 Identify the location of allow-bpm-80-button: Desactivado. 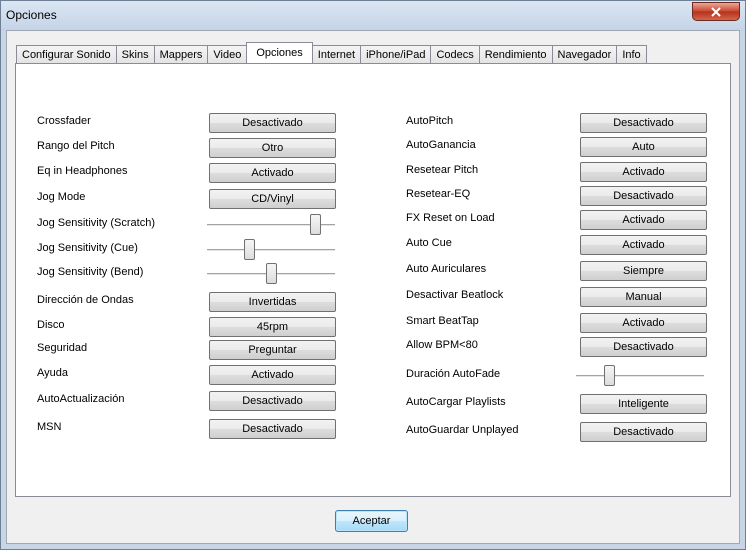
(643, 347).